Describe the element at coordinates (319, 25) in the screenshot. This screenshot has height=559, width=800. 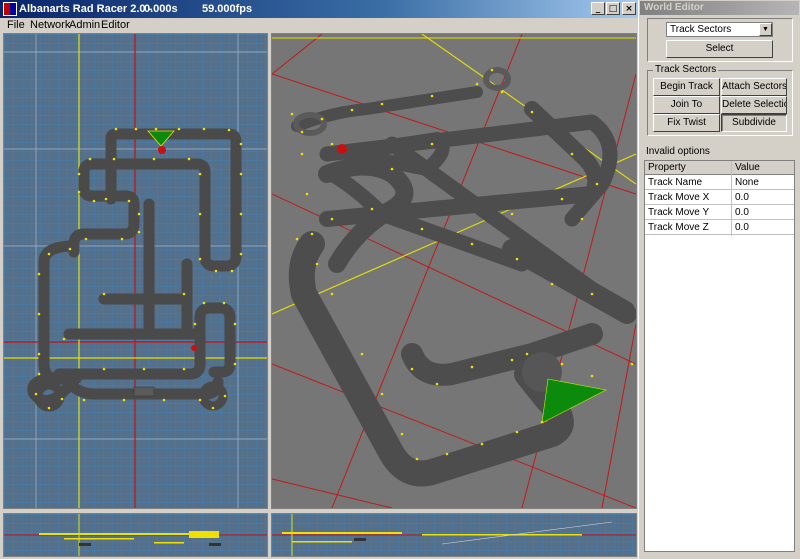
I see `menu-bar: File Network Admin Editor` at that location.